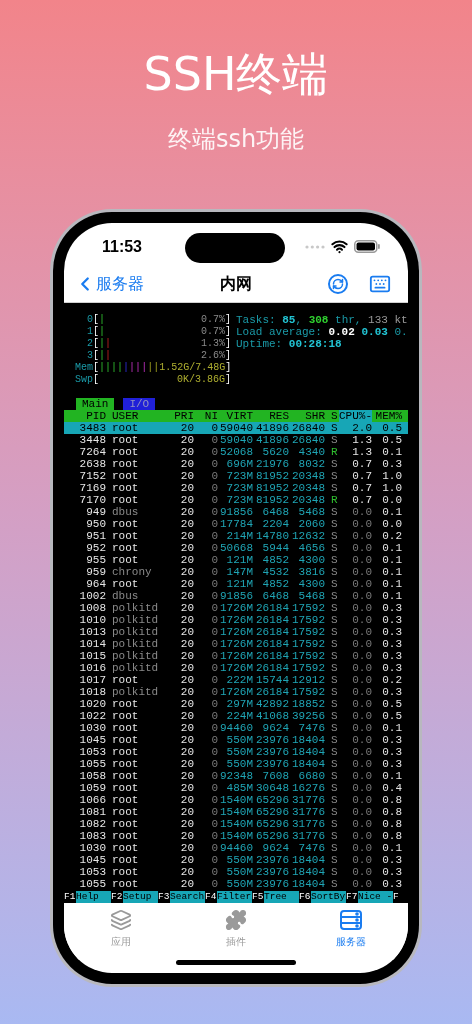 Image resolution: width=472 pixels, height=1024 pixels. Describe the element at coordinates (236, 776) in the screenshot. I see `process-row: 1058 root 20 0 92348 7608 6680 S 0.0 0.1` at that location.